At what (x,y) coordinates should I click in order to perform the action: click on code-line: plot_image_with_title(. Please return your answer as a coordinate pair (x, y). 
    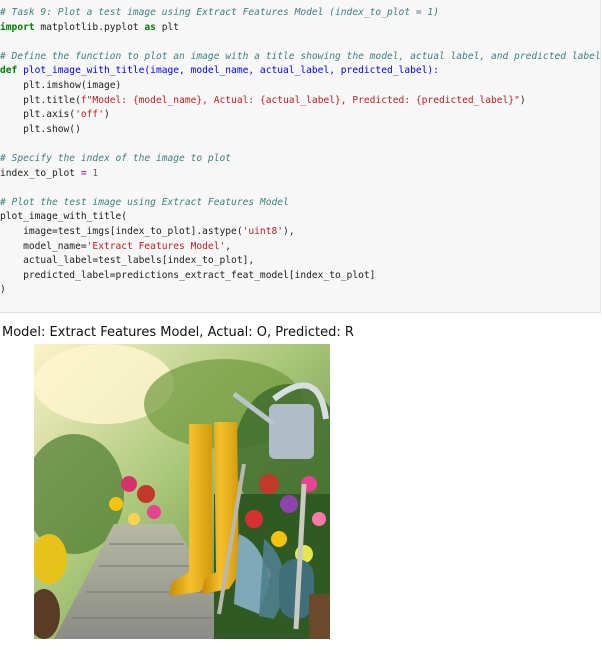
    Looking at the image, I should click on (64, 217).